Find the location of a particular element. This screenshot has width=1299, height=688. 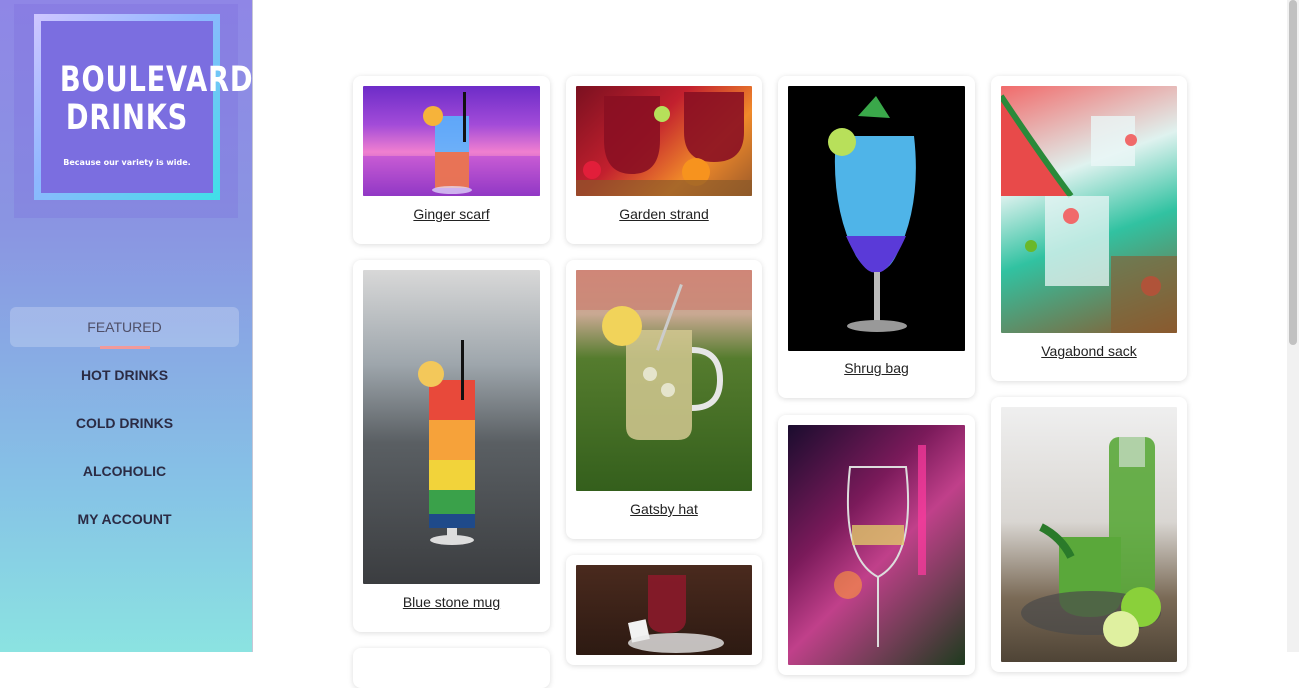

product-card-garden-strand: Garden strand is located at coordinates (664, 160).